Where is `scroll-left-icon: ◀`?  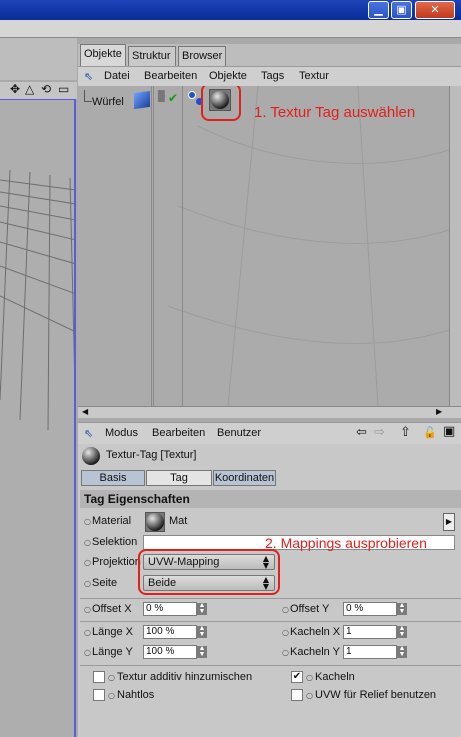
scroll-left-icon: ◀ is located at coordinates (85, 411).